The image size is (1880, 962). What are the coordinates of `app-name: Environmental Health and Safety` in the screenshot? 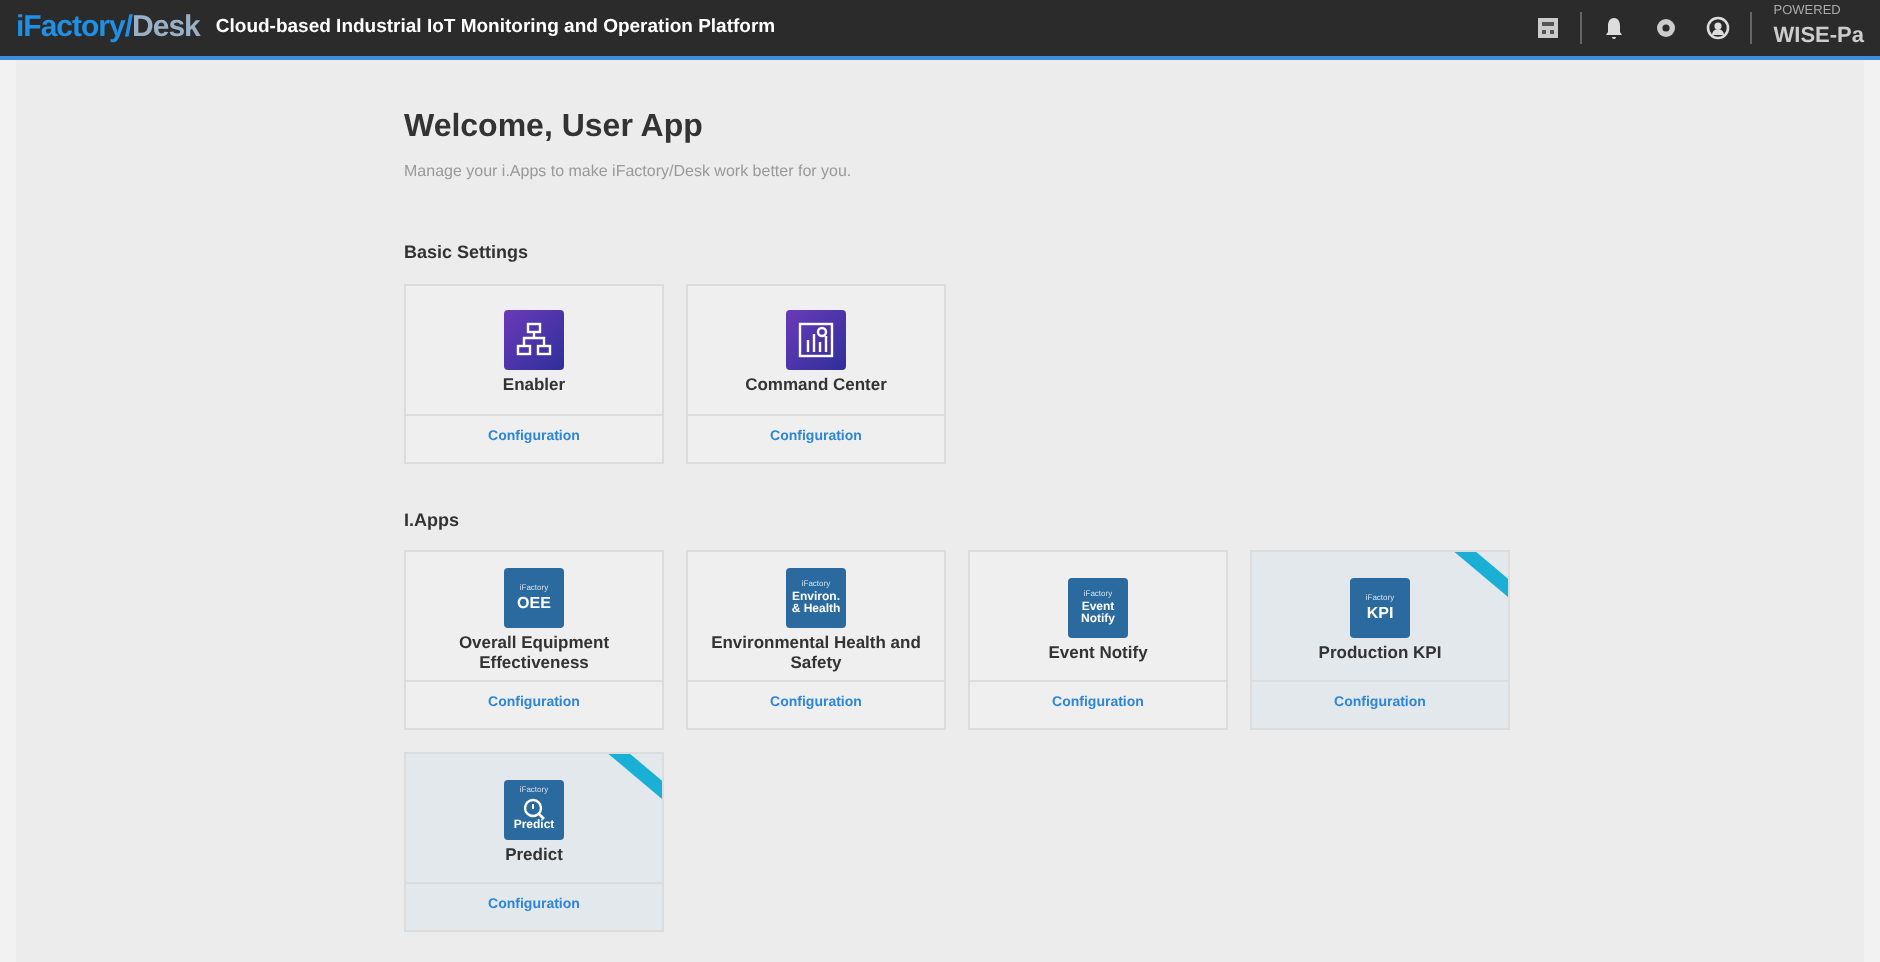 It's located at (816, 653).